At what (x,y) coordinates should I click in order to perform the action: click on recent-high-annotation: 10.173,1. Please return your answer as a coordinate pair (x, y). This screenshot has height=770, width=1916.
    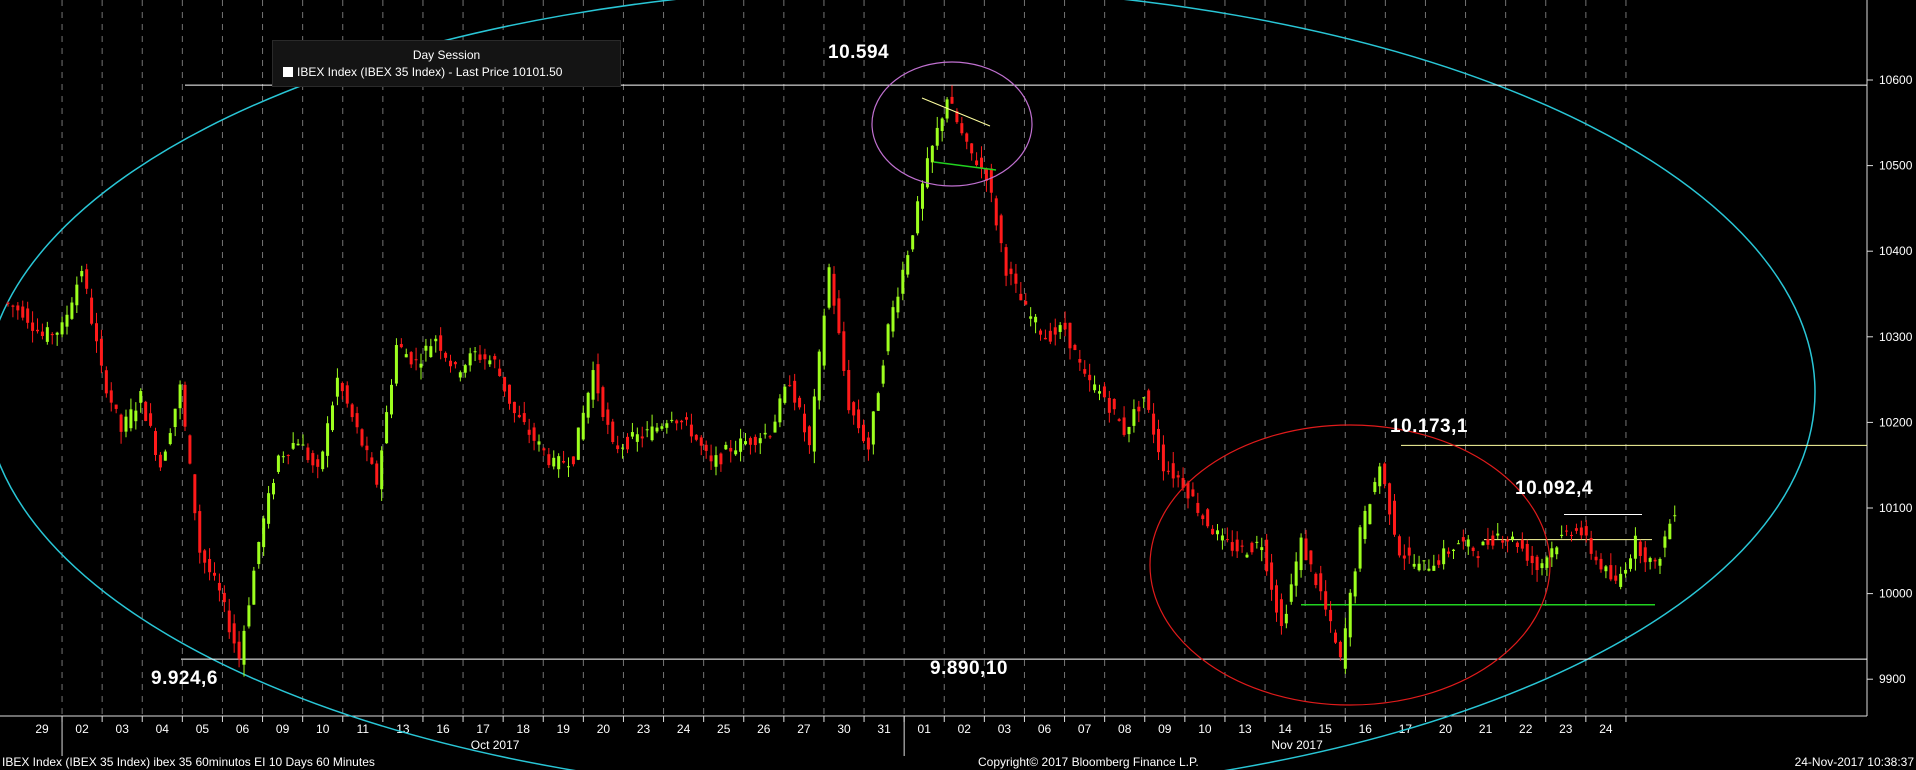
    Looking at the image, I should click on (1429, 426).